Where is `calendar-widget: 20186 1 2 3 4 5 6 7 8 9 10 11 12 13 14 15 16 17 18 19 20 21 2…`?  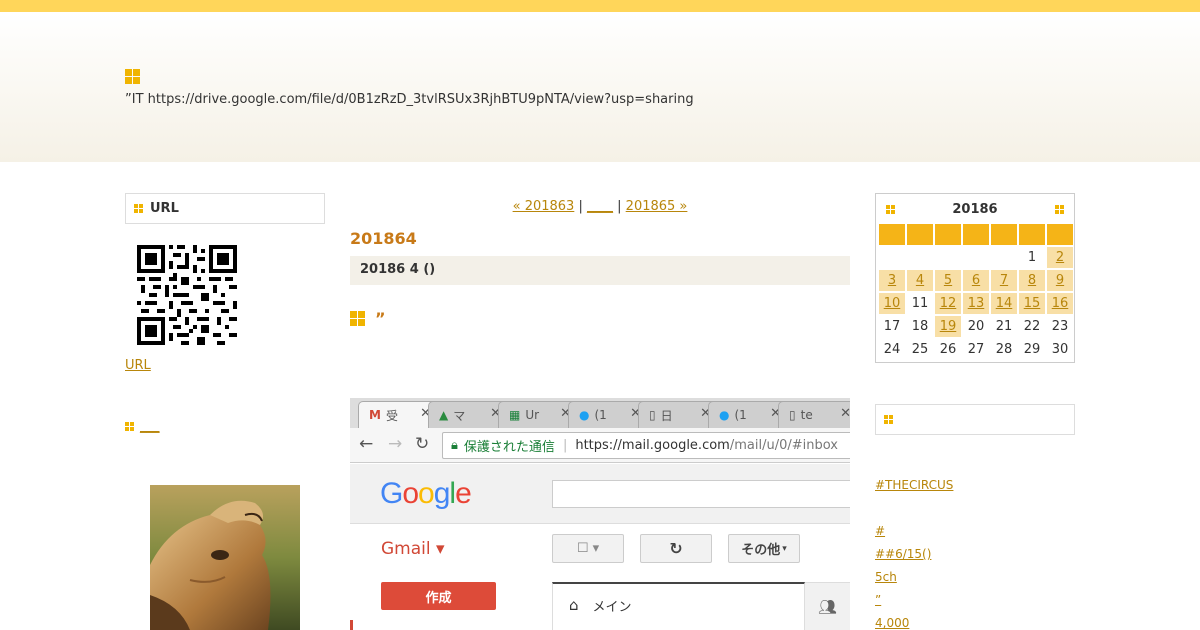
calendar-widget: 20186 1 2 3 4 5 6 7 8 9 10 11 12 13 14 15 16 17 18 19 20 21 2… is located at coordinates (975, 278).